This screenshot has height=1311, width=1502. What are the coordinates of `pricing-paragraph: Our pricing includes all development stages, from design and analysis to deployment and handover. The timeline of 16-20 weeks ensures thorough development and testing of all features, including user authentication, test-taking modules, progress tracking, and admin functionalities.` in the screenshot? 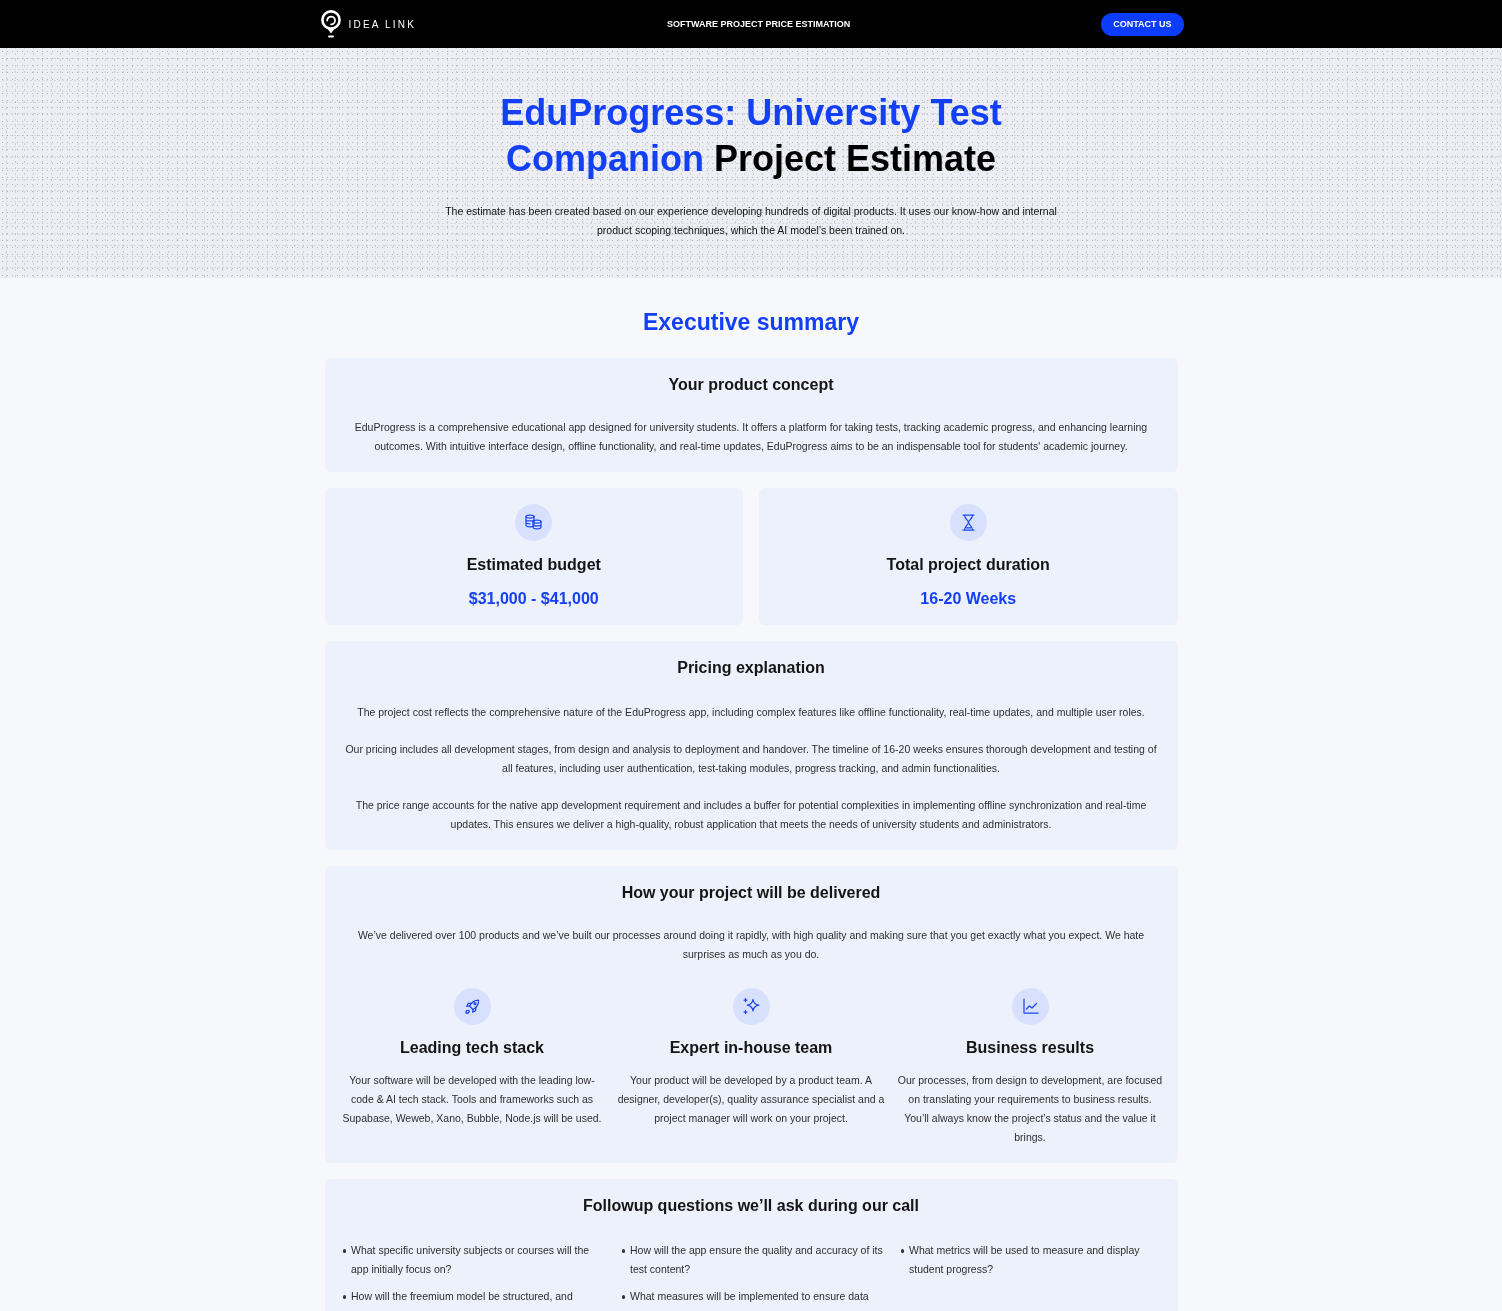 It's located at (751, 759).